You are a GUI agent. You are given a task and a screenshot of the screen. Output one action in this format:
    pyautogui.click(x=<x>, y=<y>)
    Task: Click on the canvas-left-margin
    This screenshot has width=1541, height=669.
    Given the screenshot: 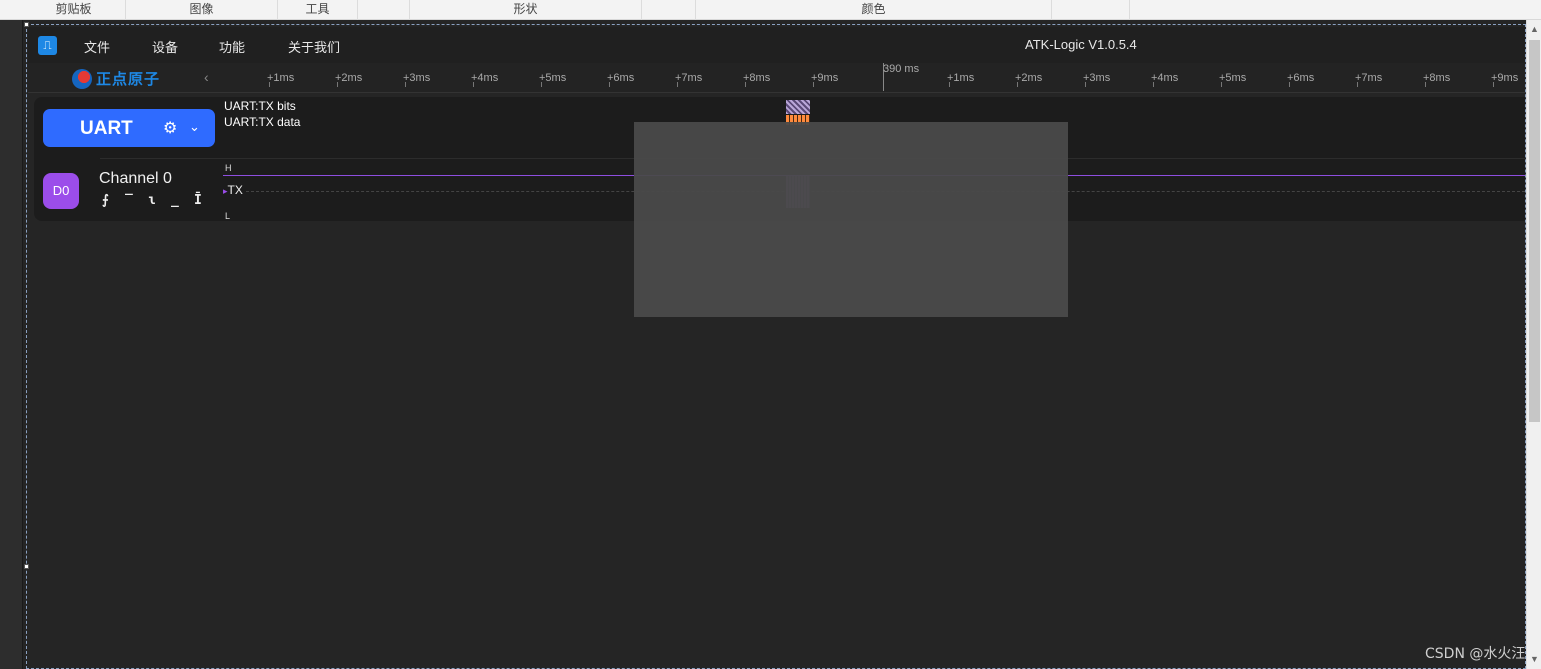 What is the action you would take?
    pyautogui.click(x=11, y=344)
    